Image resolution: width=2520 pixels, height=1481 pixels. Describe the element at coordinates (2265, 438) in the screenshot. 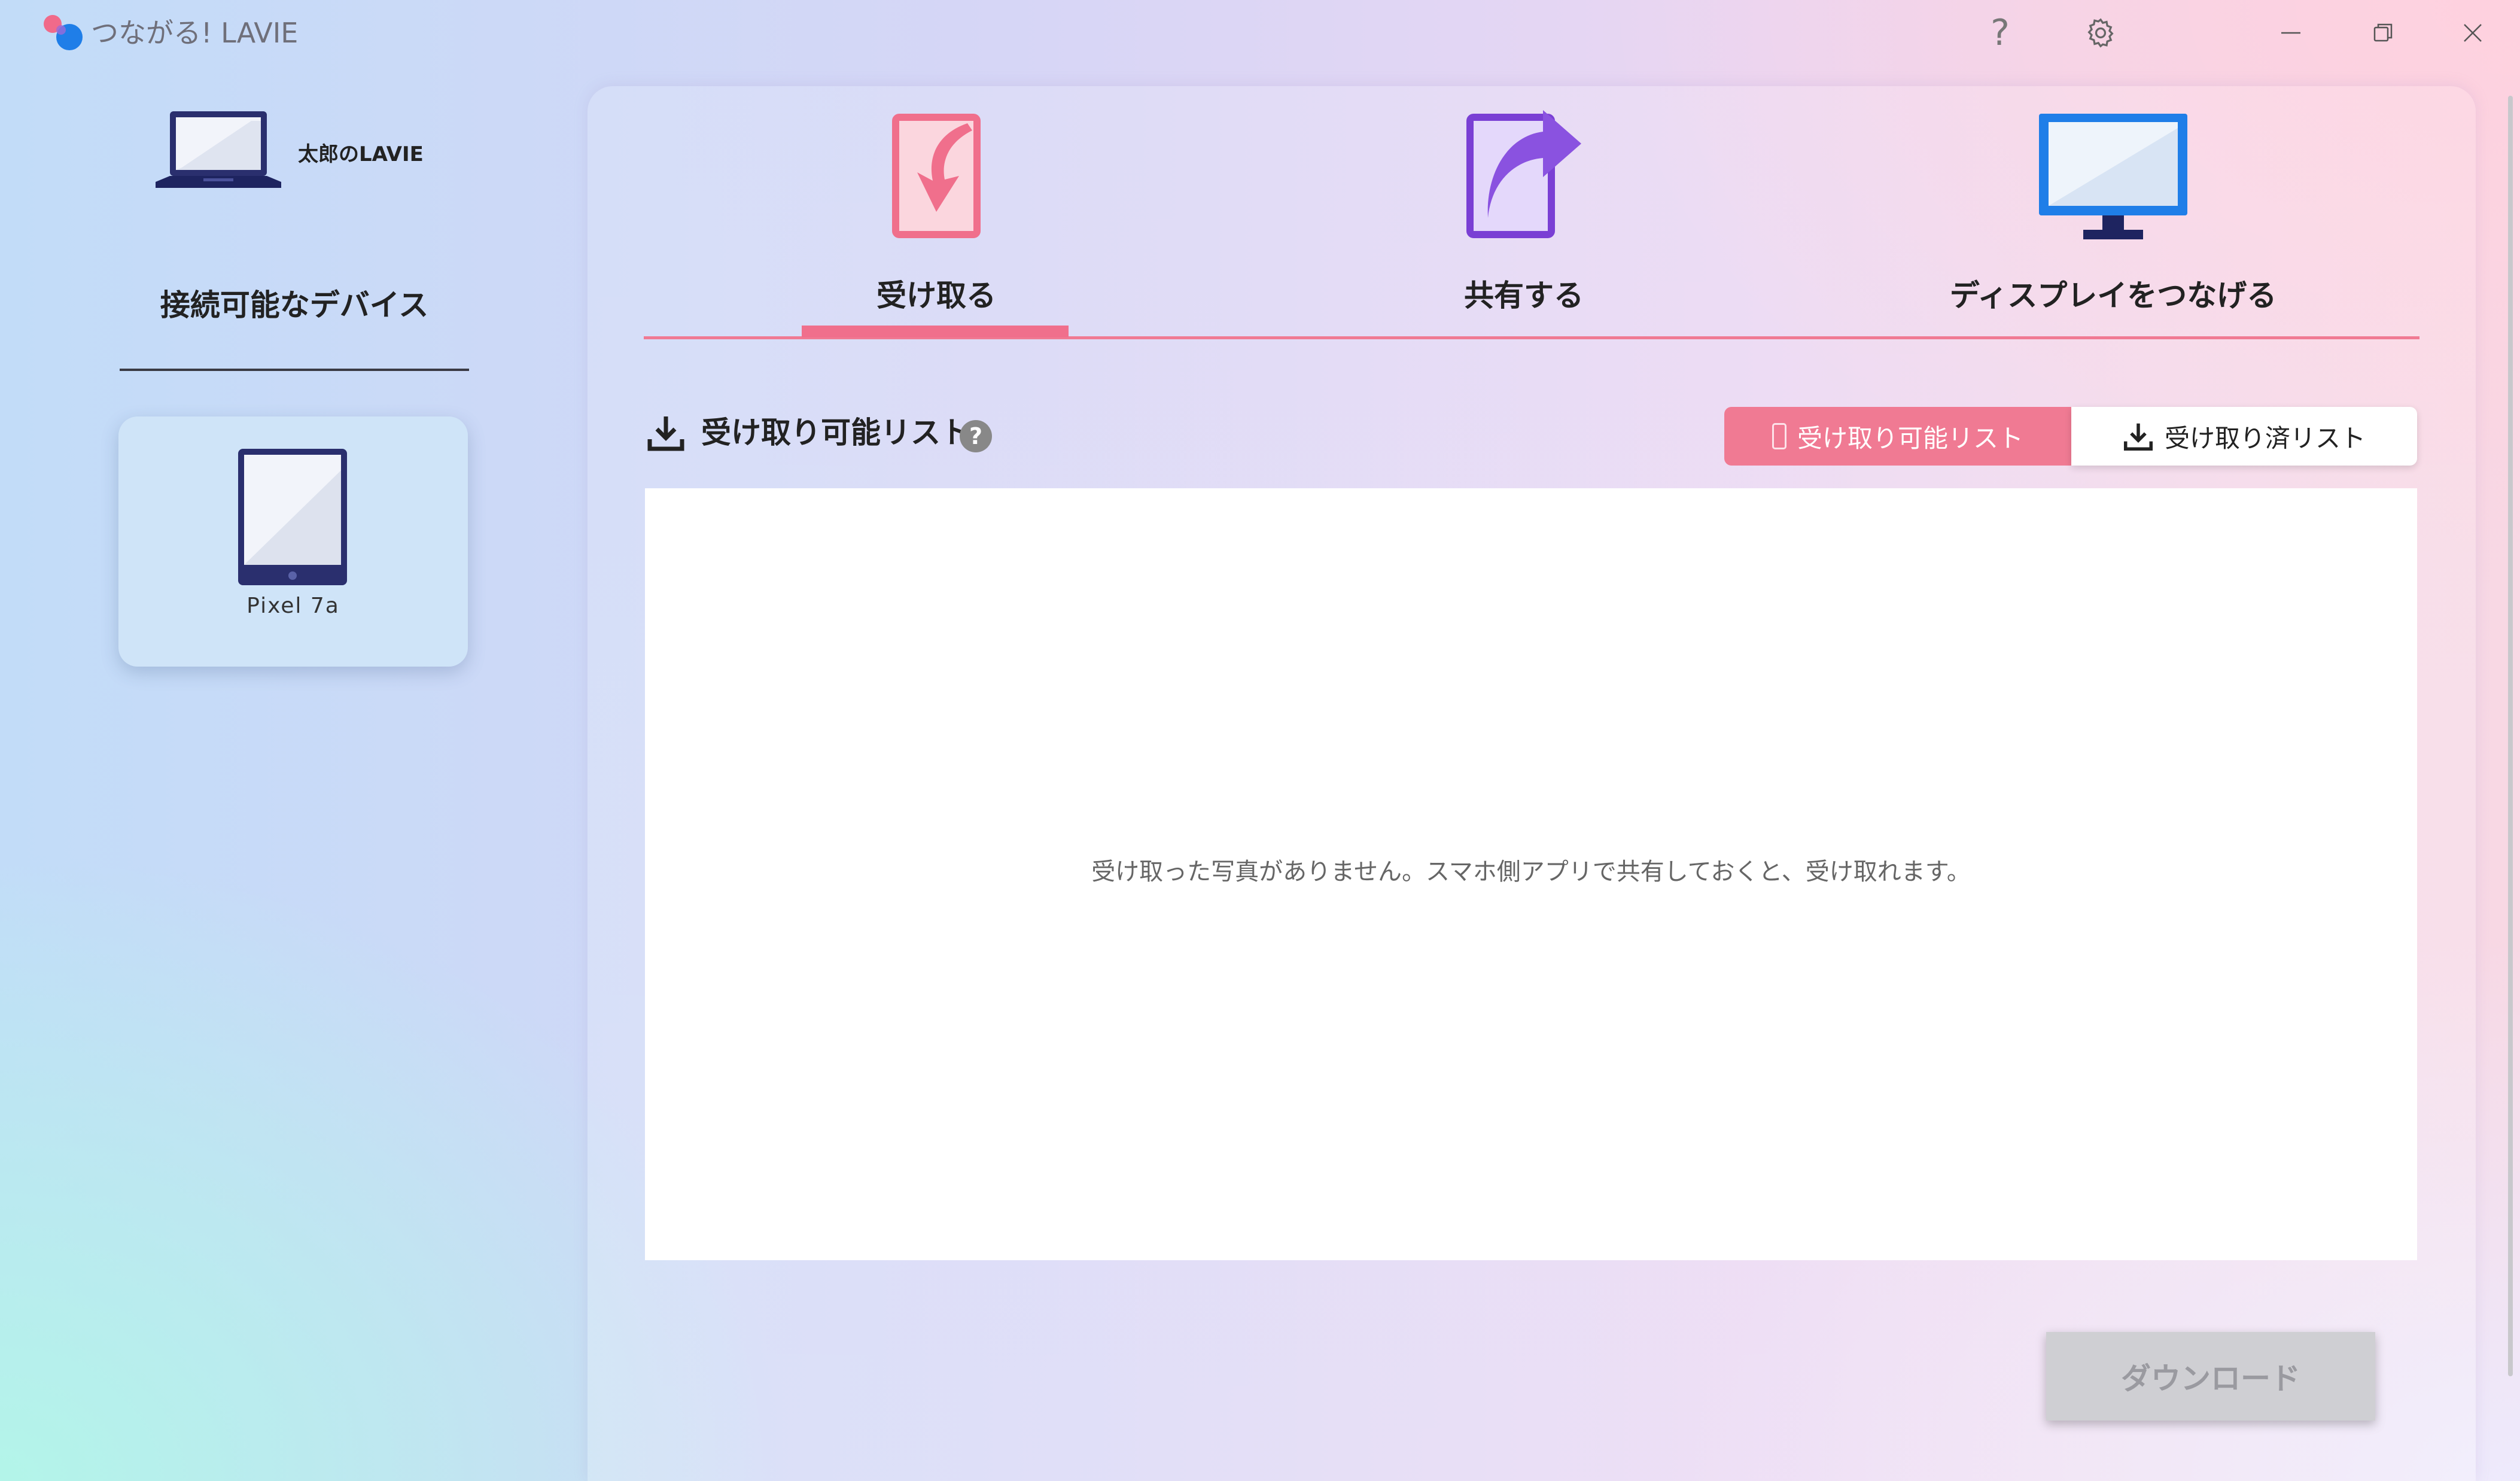

I see `toggle-received-label: 受け取り済リスト` at that location.